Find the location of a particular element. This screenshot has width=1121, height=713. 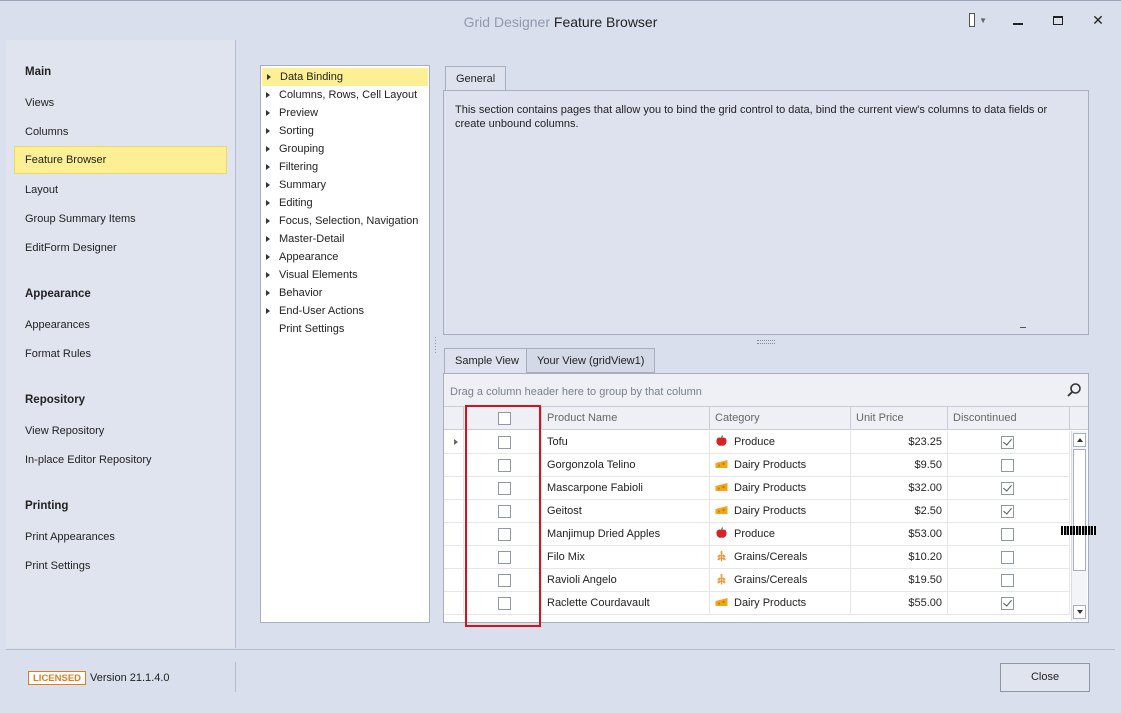

close-window-button: ✕ is located at coordinates (1098, 20).